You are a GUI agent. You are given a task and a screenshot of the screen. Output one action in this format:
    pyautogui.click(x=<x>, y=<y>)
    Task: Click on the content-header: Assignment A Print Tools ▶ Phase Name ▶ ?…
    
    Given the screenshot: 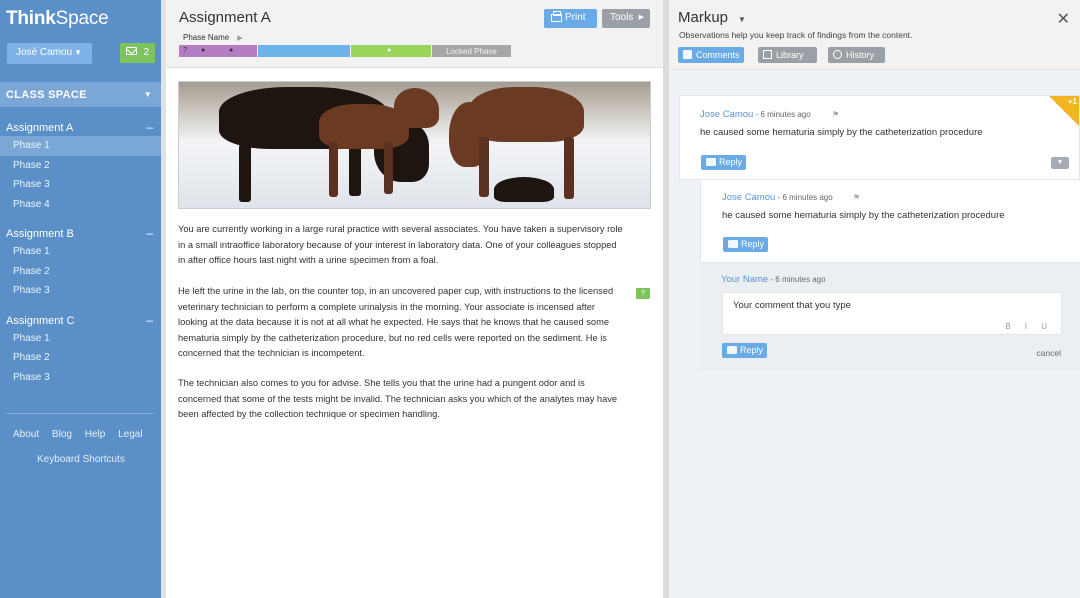 What is the action you would take?
    pyautogui.click(x=414, y=34)
    